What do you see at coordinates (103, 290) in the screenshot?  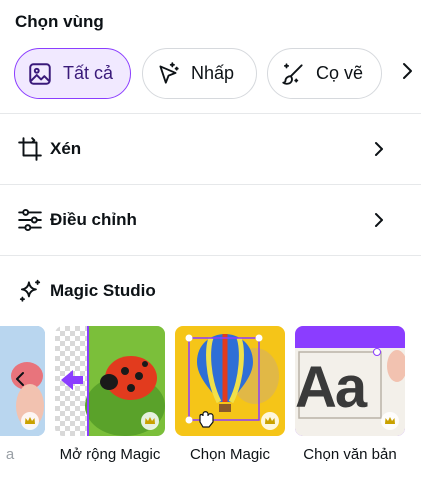 I see `magic-studio-title: Magic Studio` at bounding box center [103, 290].